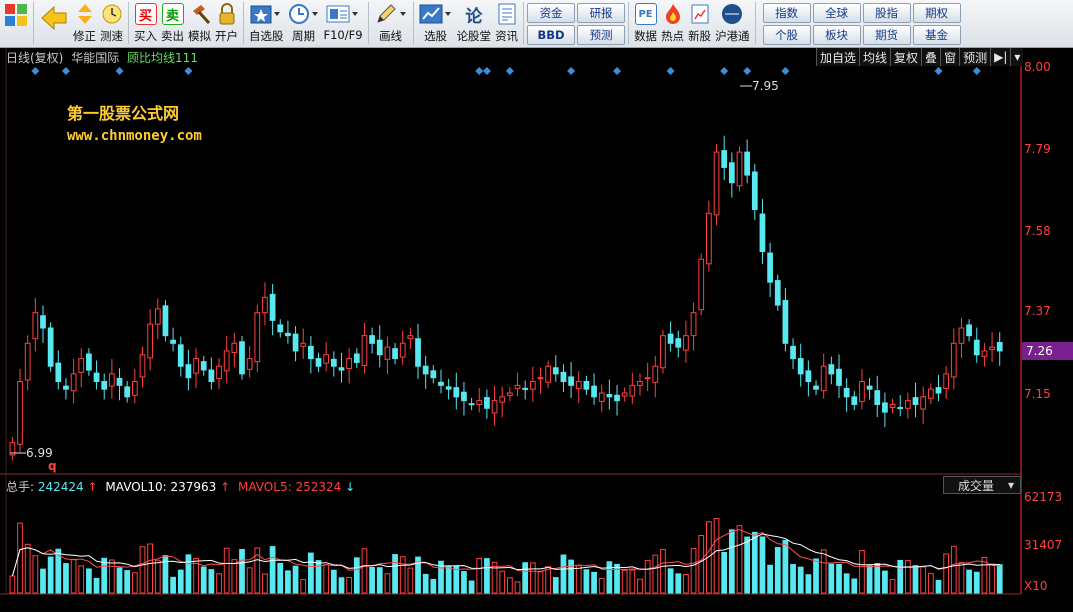  I want to click on stock-name: 华能国际, so click(95, 58).